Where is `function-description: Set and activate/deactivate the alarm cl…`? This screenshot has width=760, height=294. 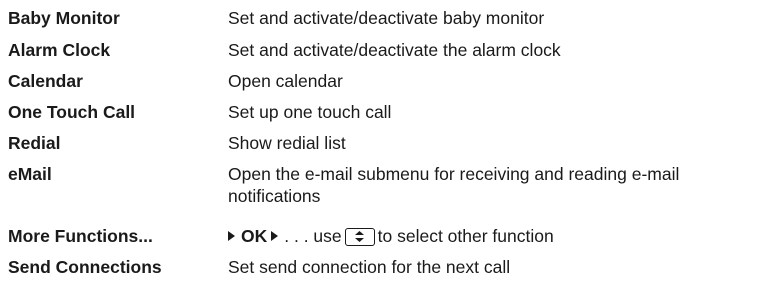
function-description: Set and activate/deactivate the alarm cl… is located at coordinates (394, 50).